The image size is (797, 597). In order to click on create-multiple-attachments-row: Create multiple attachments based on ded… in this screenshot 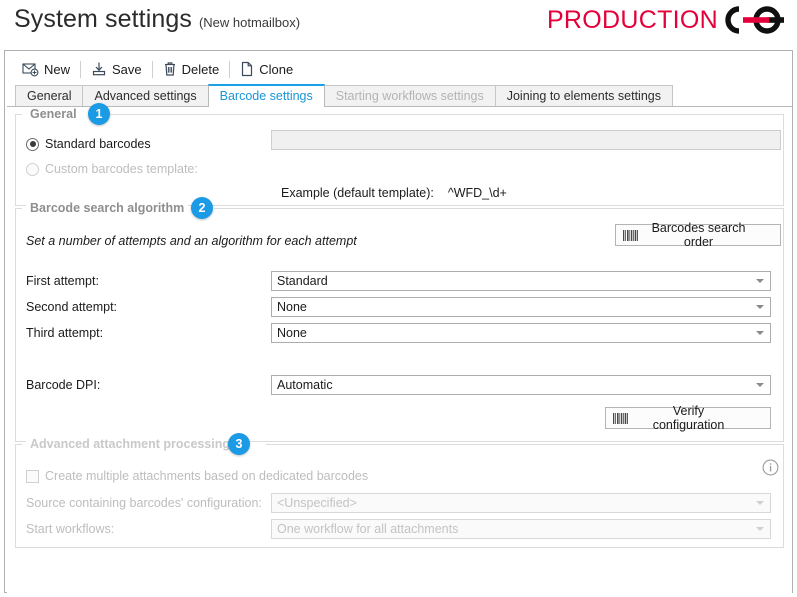, I will do `click(402, 474)`.